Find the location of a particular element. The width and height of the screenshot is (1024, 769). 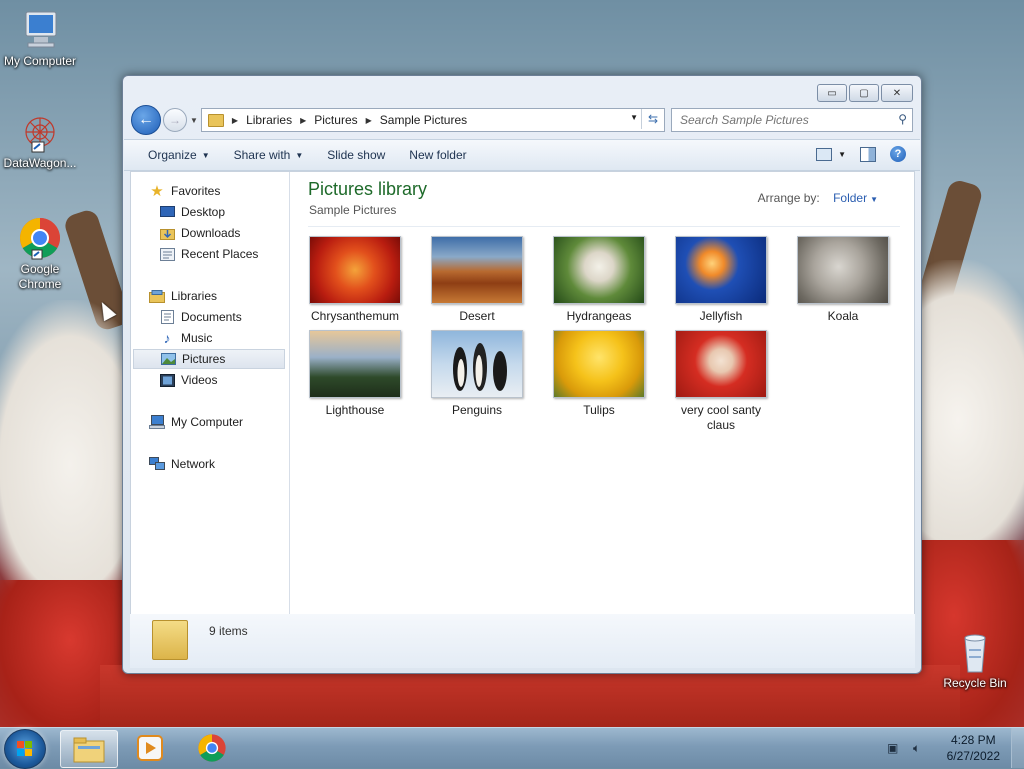

desktop-icon-google-chrome: Google Chrome is located at coordinates (40, 254).